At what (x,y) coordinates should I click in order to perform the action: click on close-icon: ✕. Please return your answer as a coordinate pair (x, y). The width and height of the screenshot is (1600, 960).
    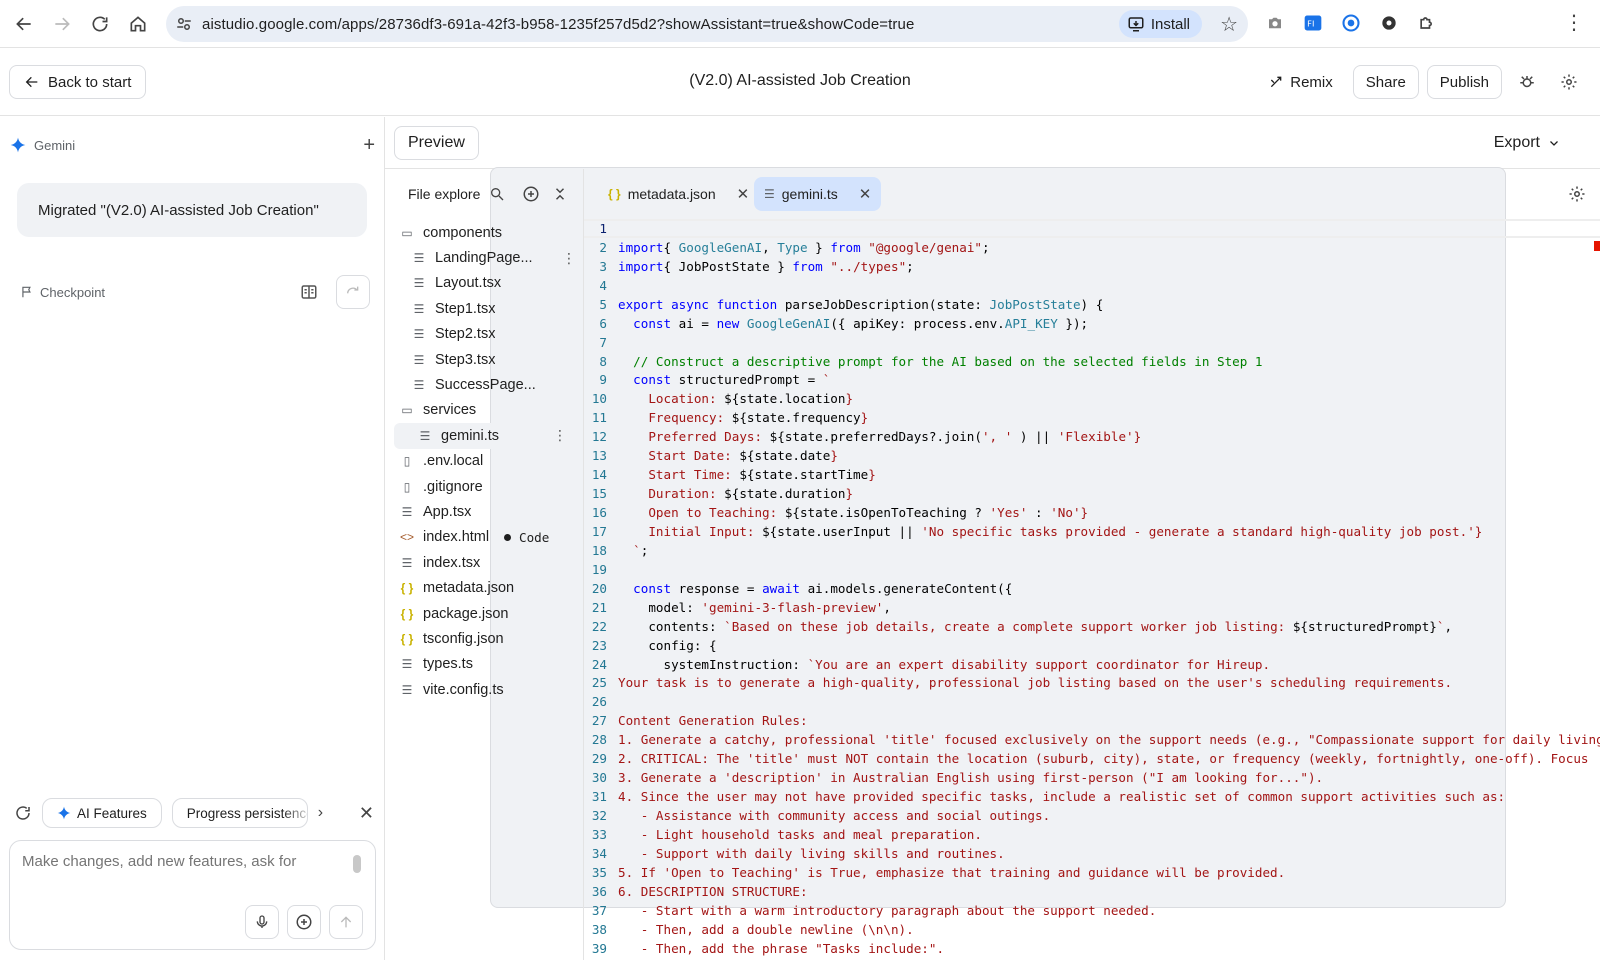
    Looking at the image, I should click on (366, 813).